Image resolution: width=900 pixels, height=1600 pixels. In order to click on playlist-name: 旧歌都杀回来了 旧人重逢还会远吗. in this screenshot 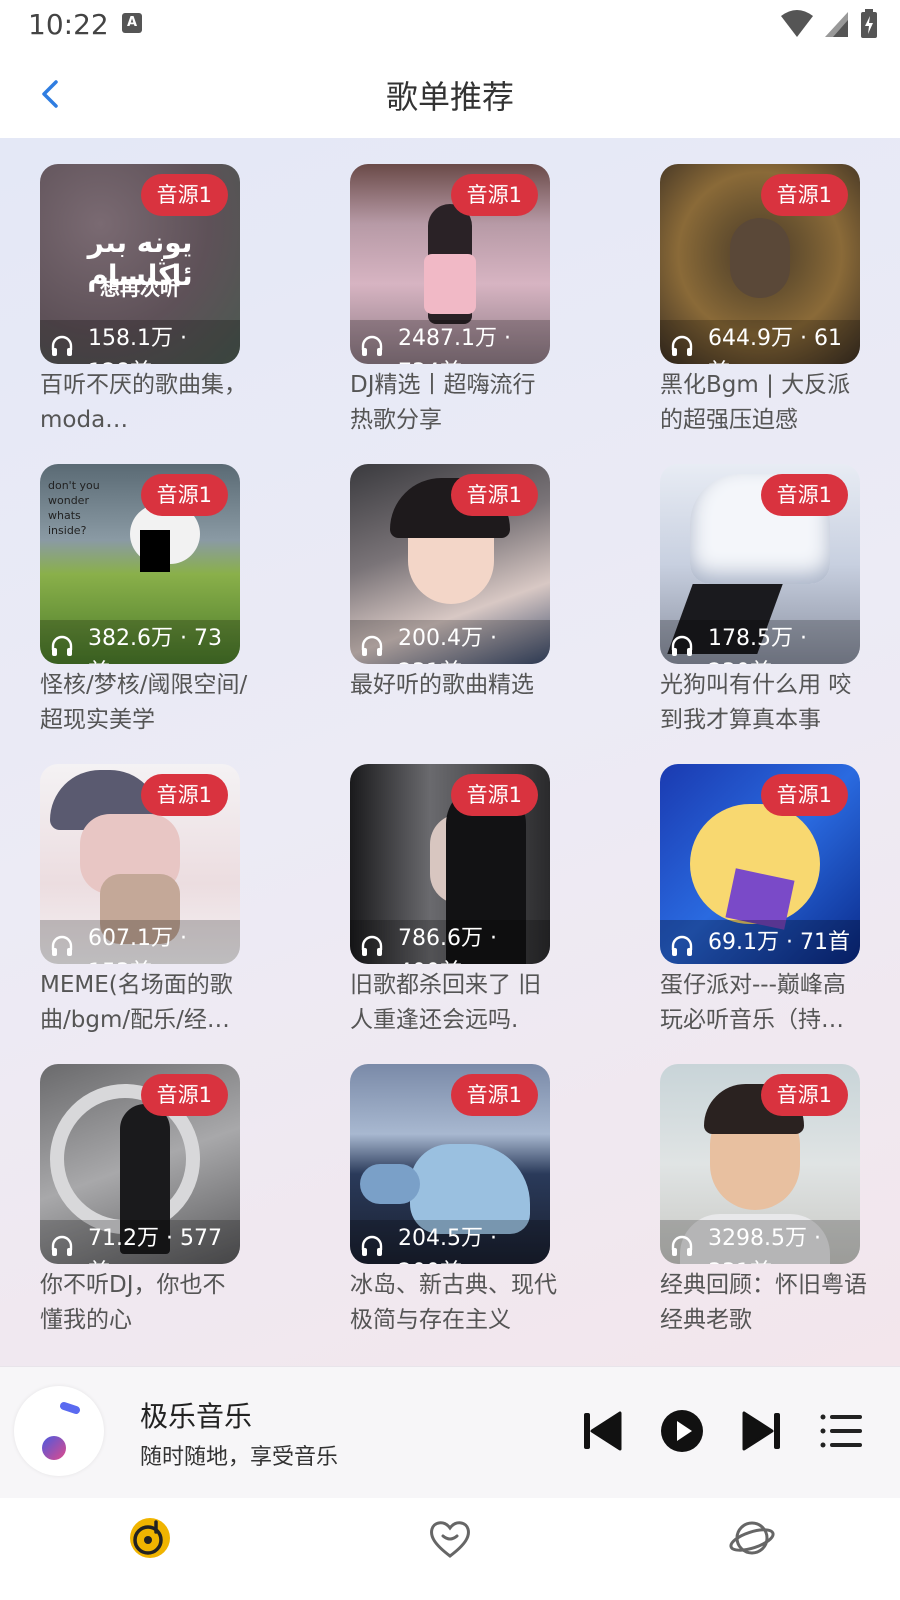, I will do `click(454, 1003)`.